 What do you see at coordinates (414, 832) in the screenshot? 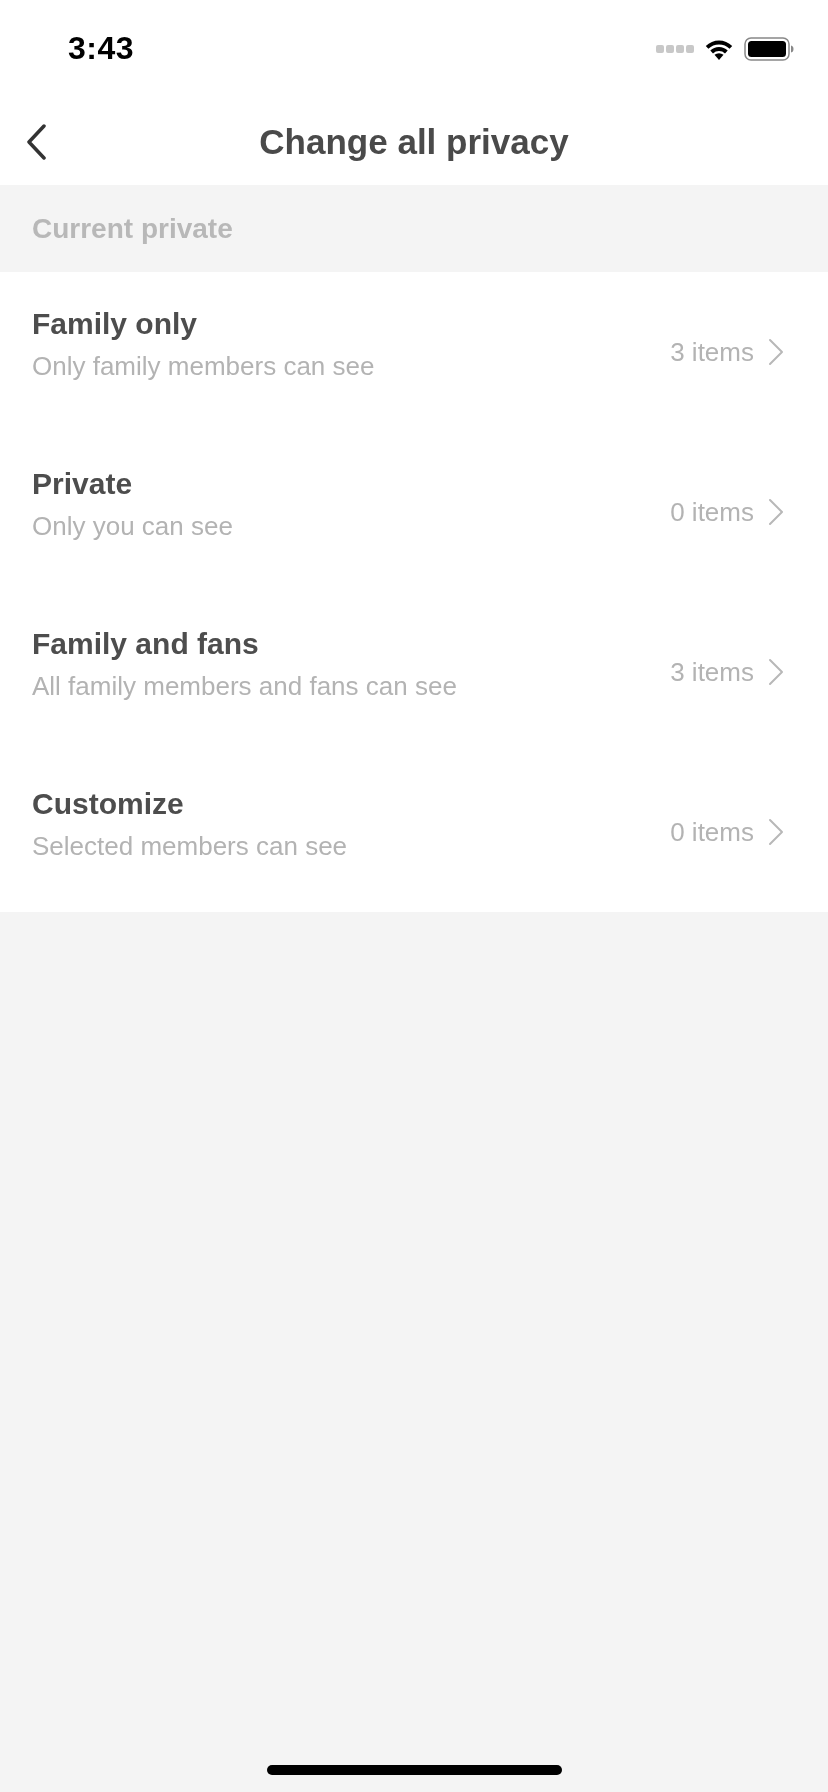
I see `privacy-option-row: Customize Selected members can see 0 items` at bounding box center [414, 832].